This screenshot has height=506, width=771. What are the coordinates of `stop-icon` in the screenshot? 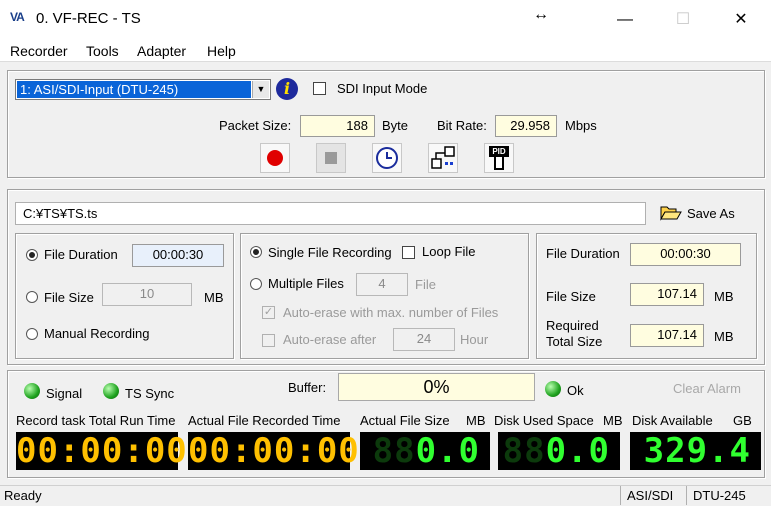 It's located at (331, 158).